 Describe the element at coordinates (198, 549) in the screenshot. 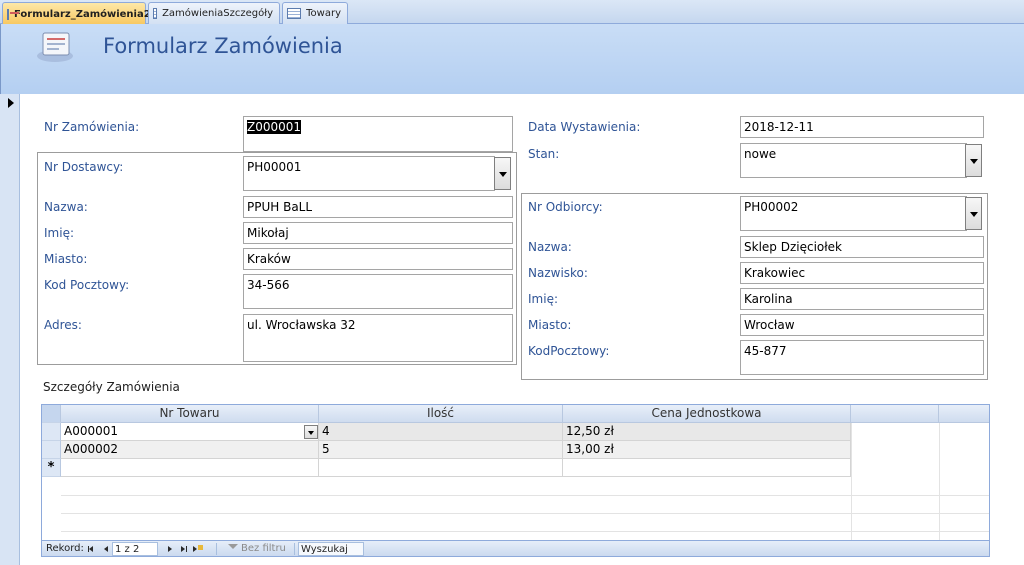

I see `new-record-button` at that location.